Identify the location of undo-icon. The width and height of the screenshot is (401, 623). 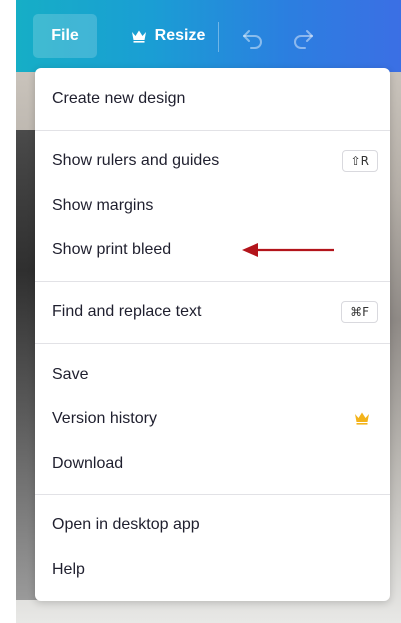
(253, 37).